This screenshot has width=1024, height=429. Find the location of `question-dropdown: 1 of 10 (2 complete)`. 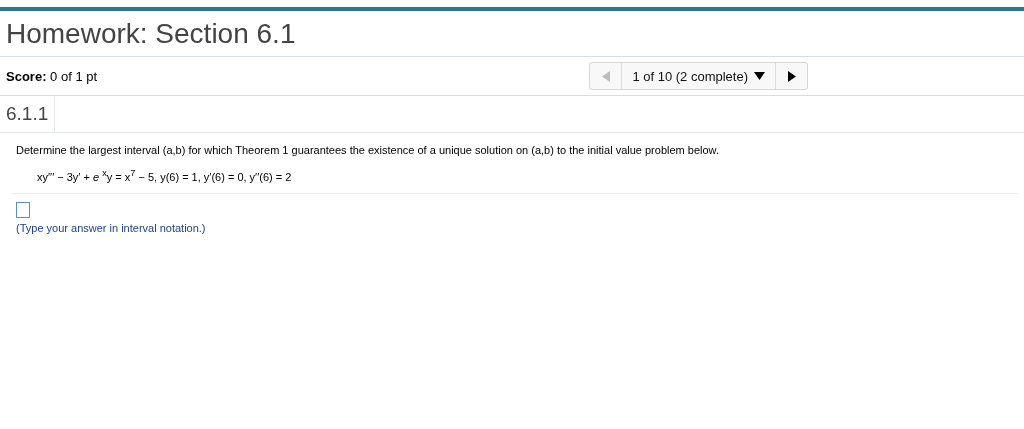

question-dropdown: 1 of 10 (2 complete) is located at coordinates (698, 76).